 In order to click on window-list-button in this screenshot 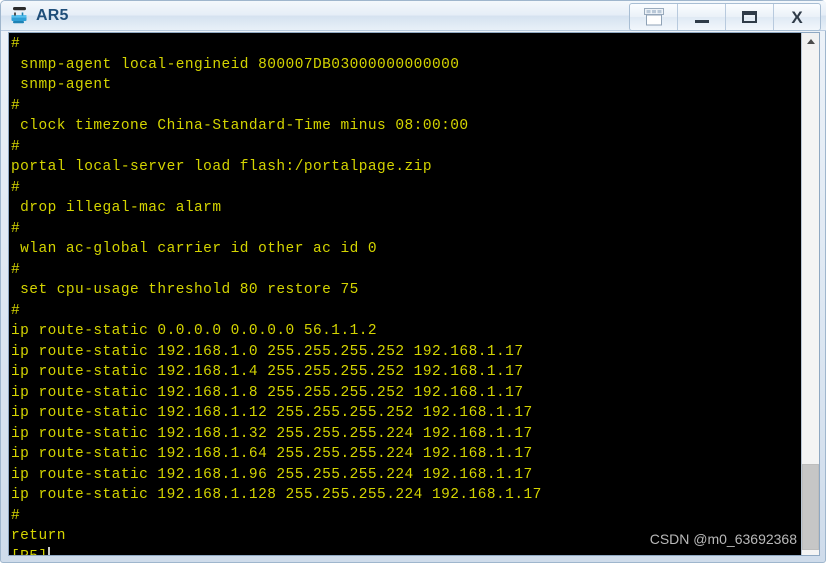, I will do `click(654, 17)`.